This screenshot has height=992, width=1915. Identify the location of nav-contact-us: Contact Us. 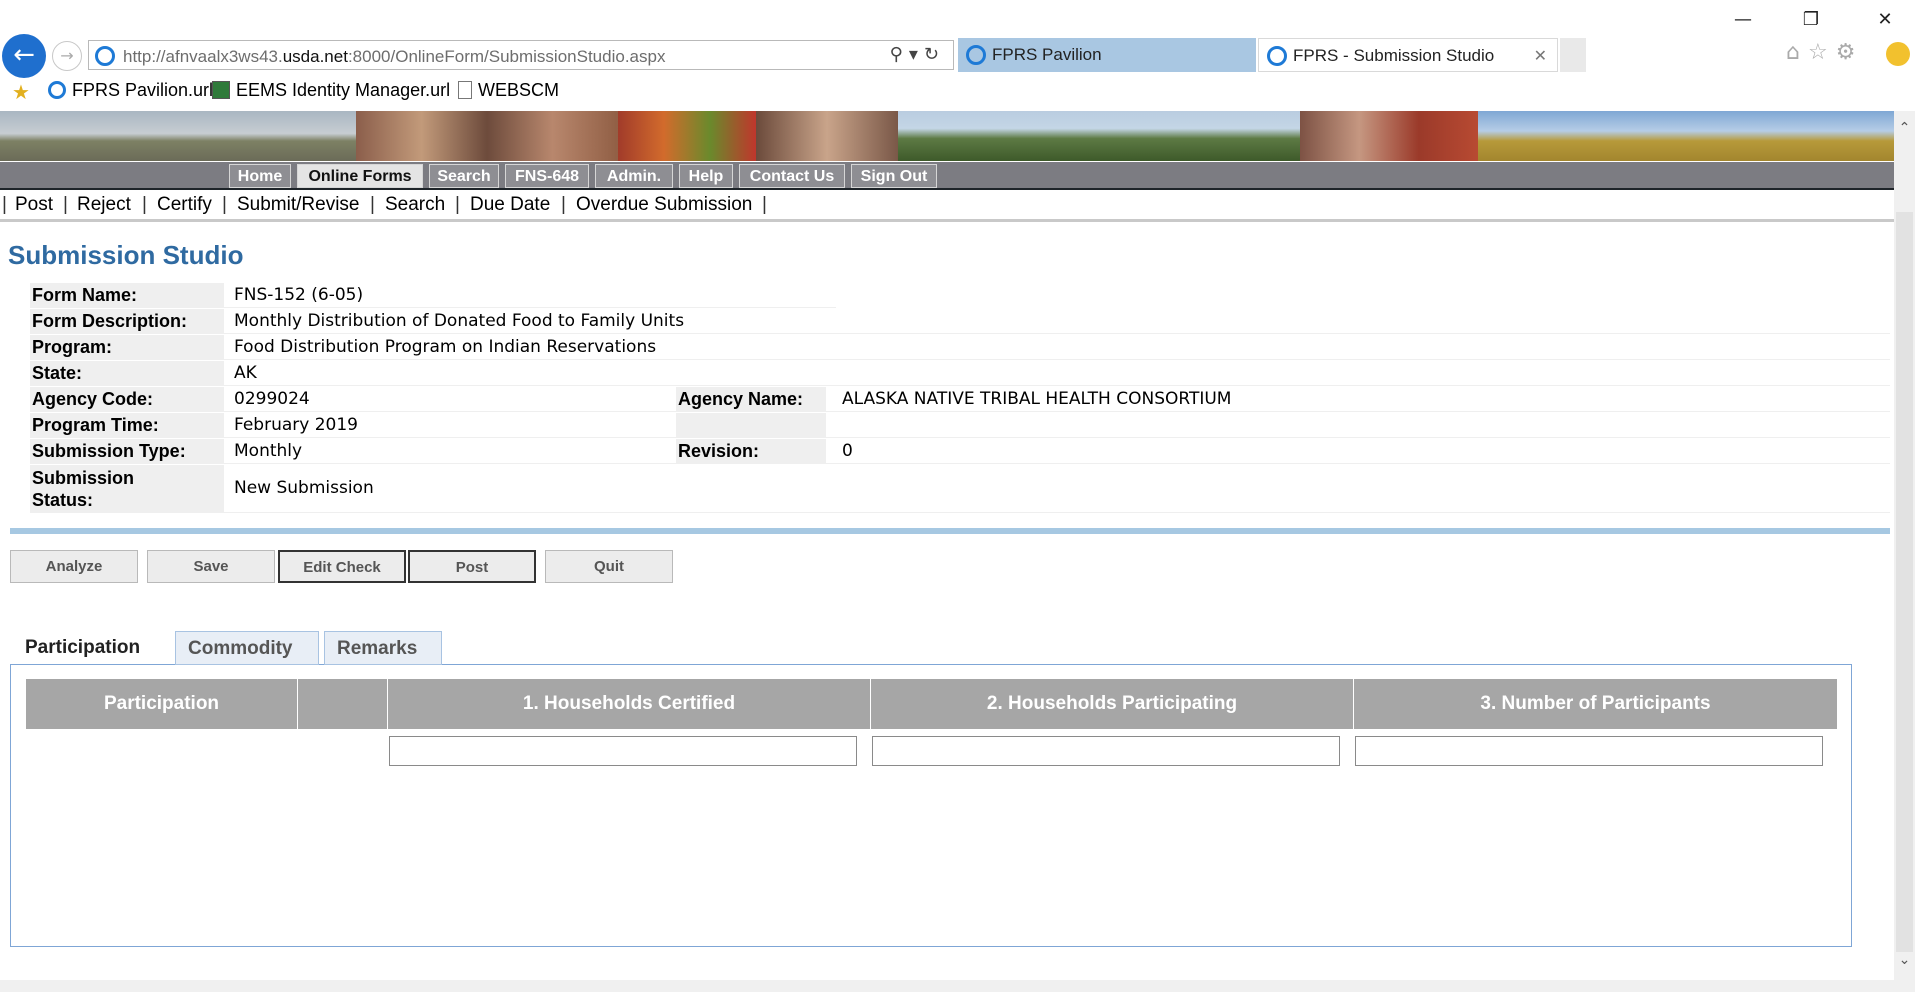
(792, 176).